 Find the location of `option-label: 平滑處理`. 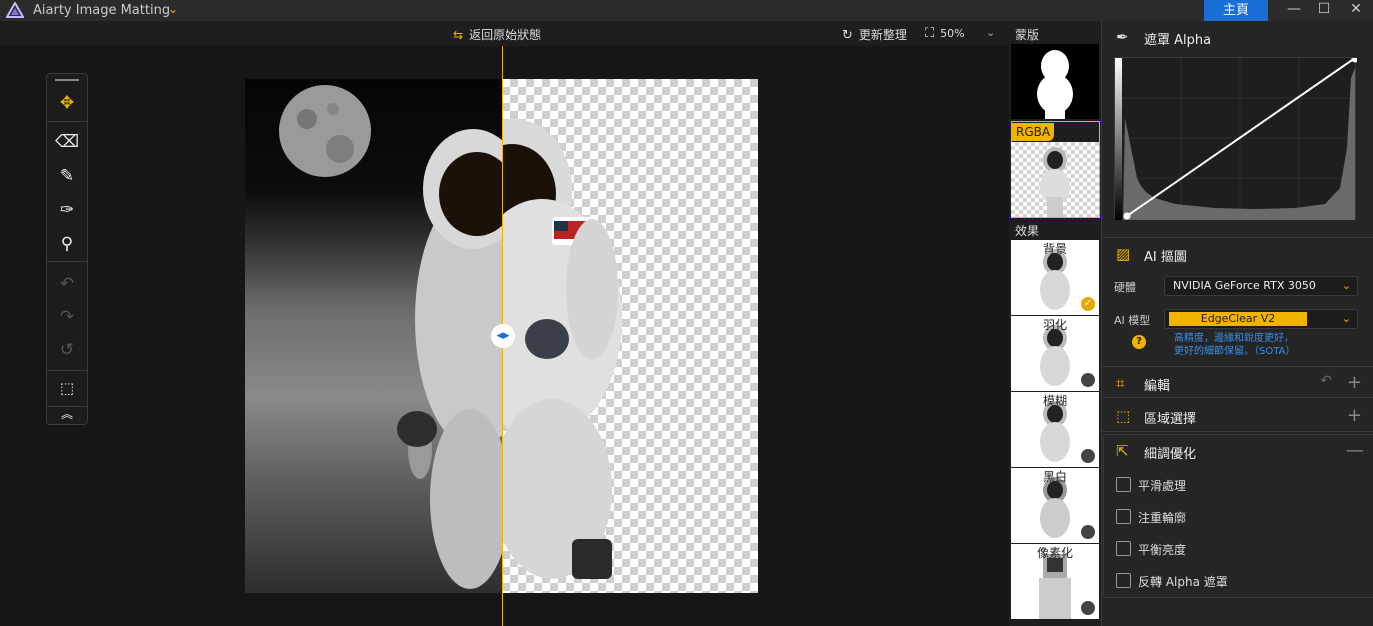

option-label: 平滑處理 is located at coordinates (1162, 486).